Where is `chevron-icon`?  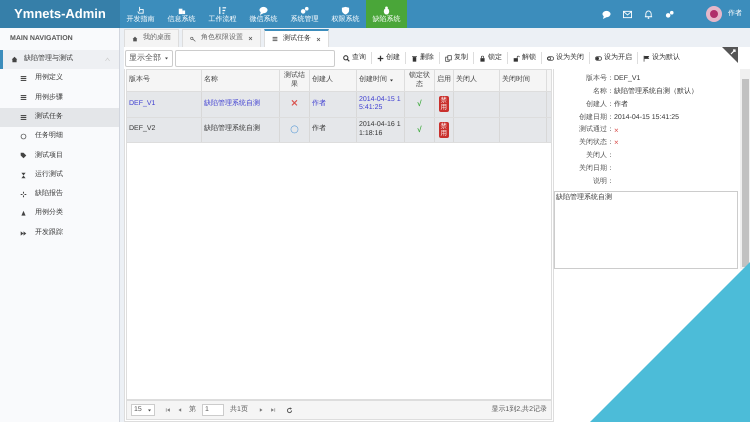
chevron-icon is located at coordinates (107, 59).